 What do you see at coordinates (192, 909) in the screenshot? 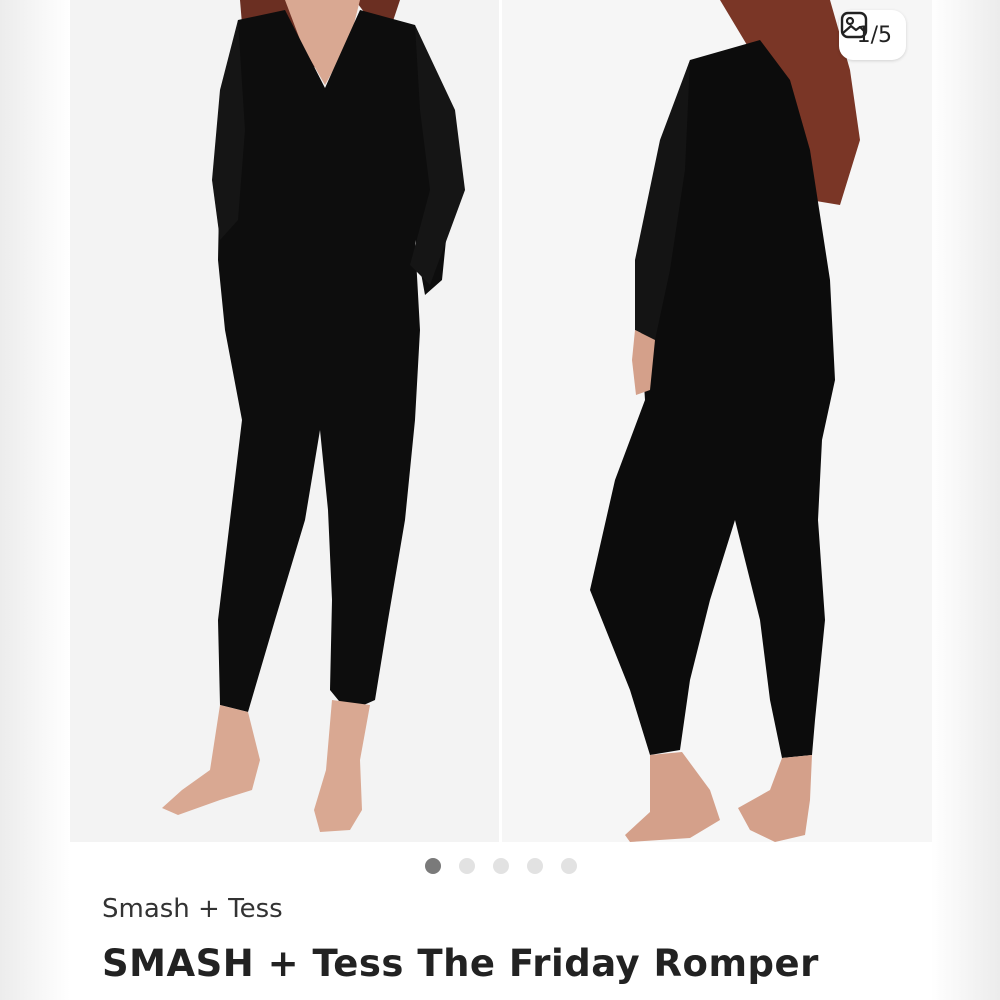
I see `brand-link: Smash + Tess` at bounding box center [192, 909].